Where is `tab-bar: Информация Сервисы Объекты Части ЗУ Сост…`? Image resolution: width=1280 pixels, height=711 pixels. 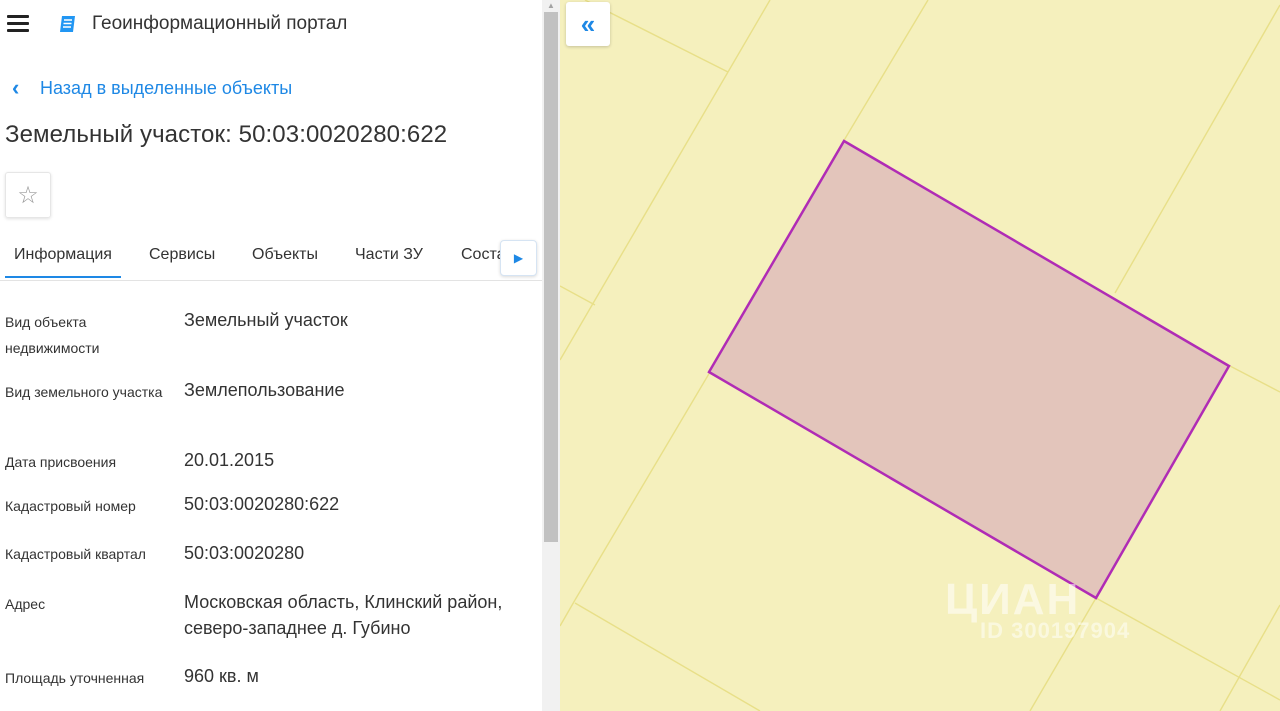
tab-bar: Информация Сервисы Объекты Части ЗУ Сост… is located at coordinates (271, 256).